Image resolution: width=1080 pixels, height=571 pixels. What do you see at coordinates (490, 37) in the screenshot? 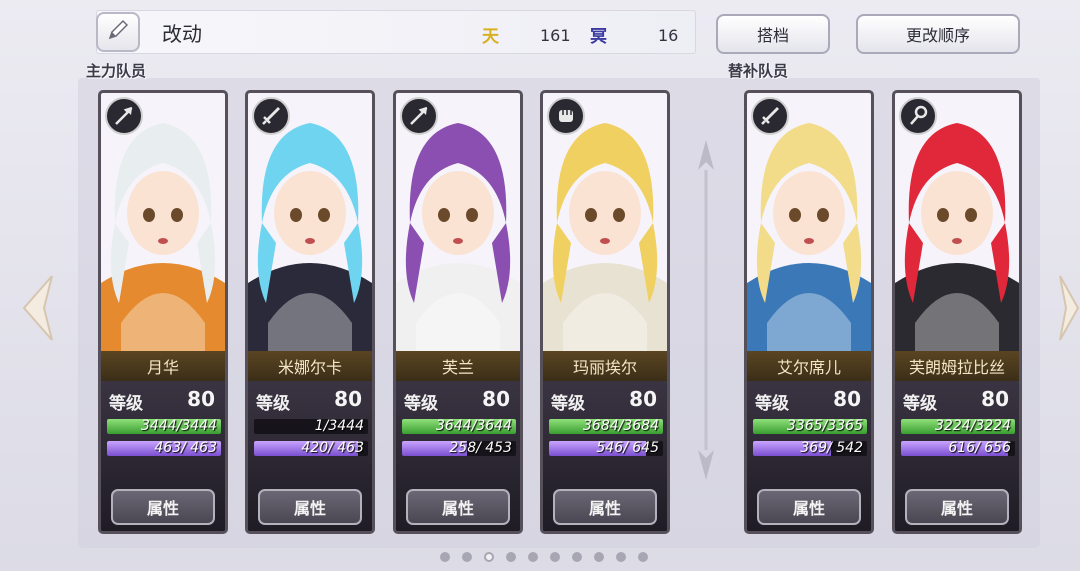
I see `heaven-currency-icon: 天` at bounding box center [490, 37].